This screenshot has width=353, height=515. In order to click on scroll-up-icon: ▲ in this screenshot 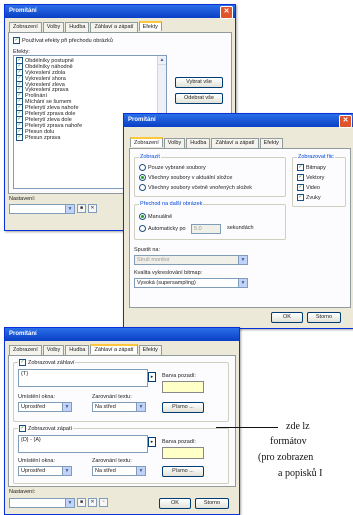, I will do `click(162, 60)`.